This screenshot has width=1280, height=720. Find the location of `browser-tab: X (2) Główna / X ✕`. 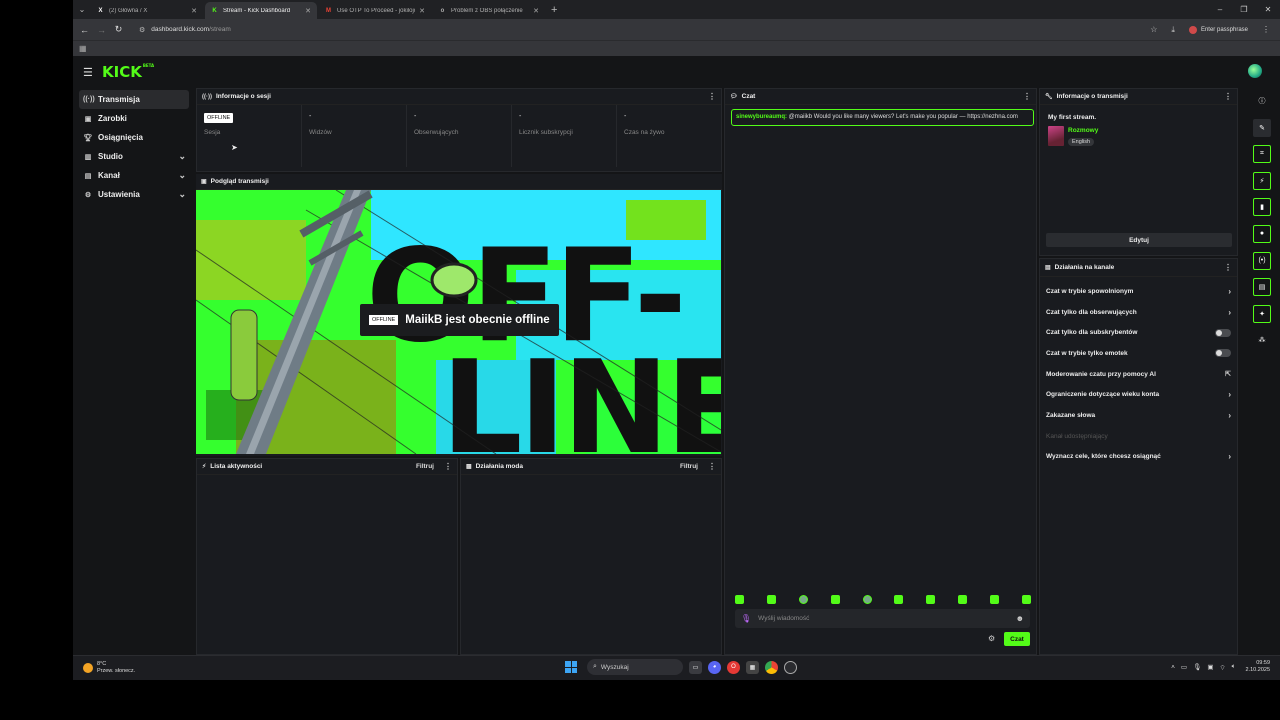

browser-tab: X (2) Główna / X ✕ is located at coordinates (147, 10).